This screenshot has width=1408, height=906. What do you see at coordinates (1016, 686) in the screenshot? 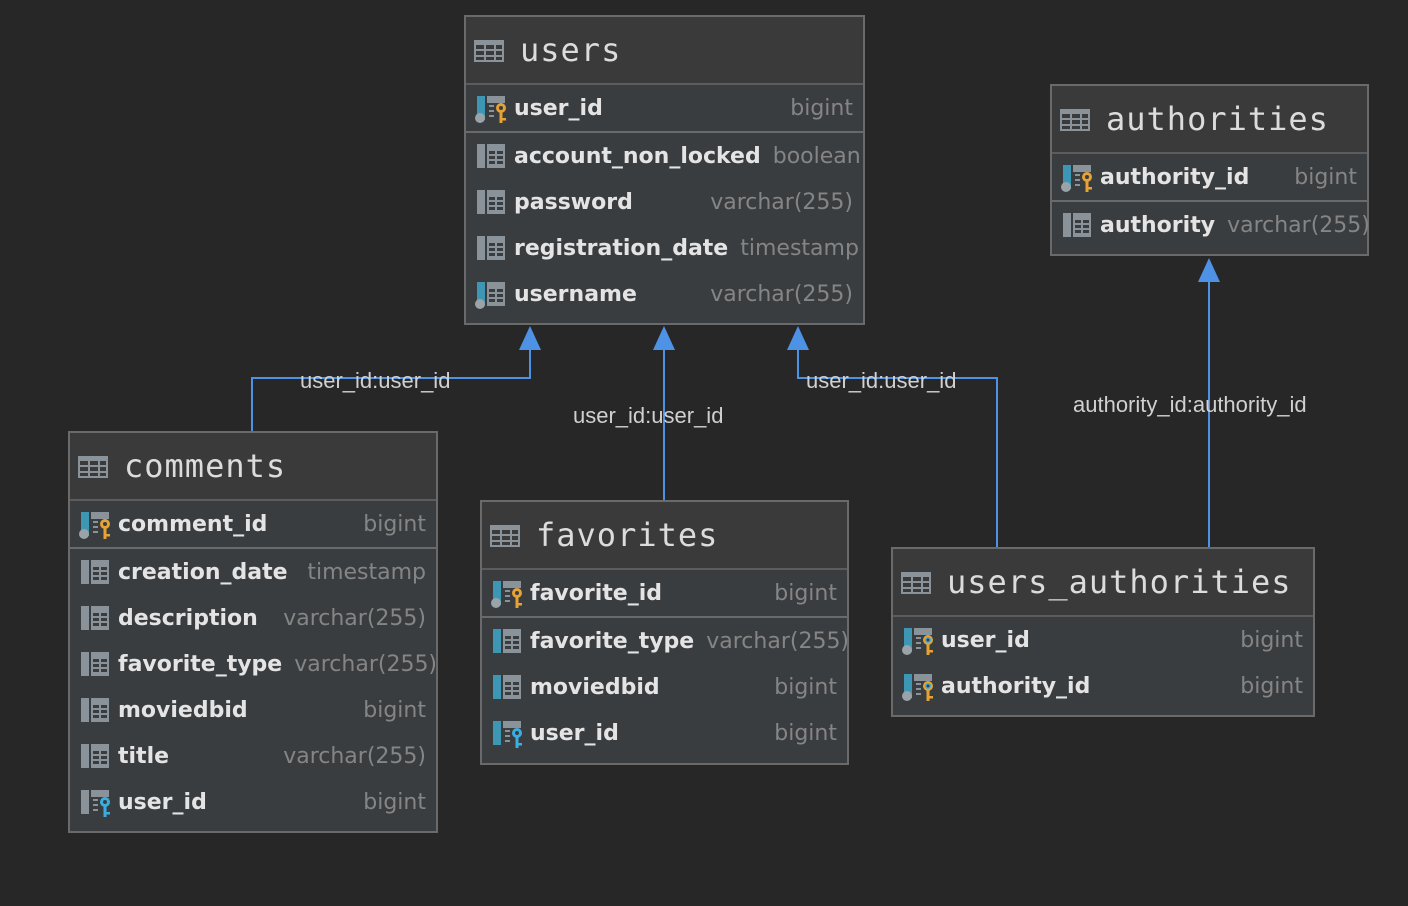
I see `column-name: authority_id` at bounding box center [1016, 686].